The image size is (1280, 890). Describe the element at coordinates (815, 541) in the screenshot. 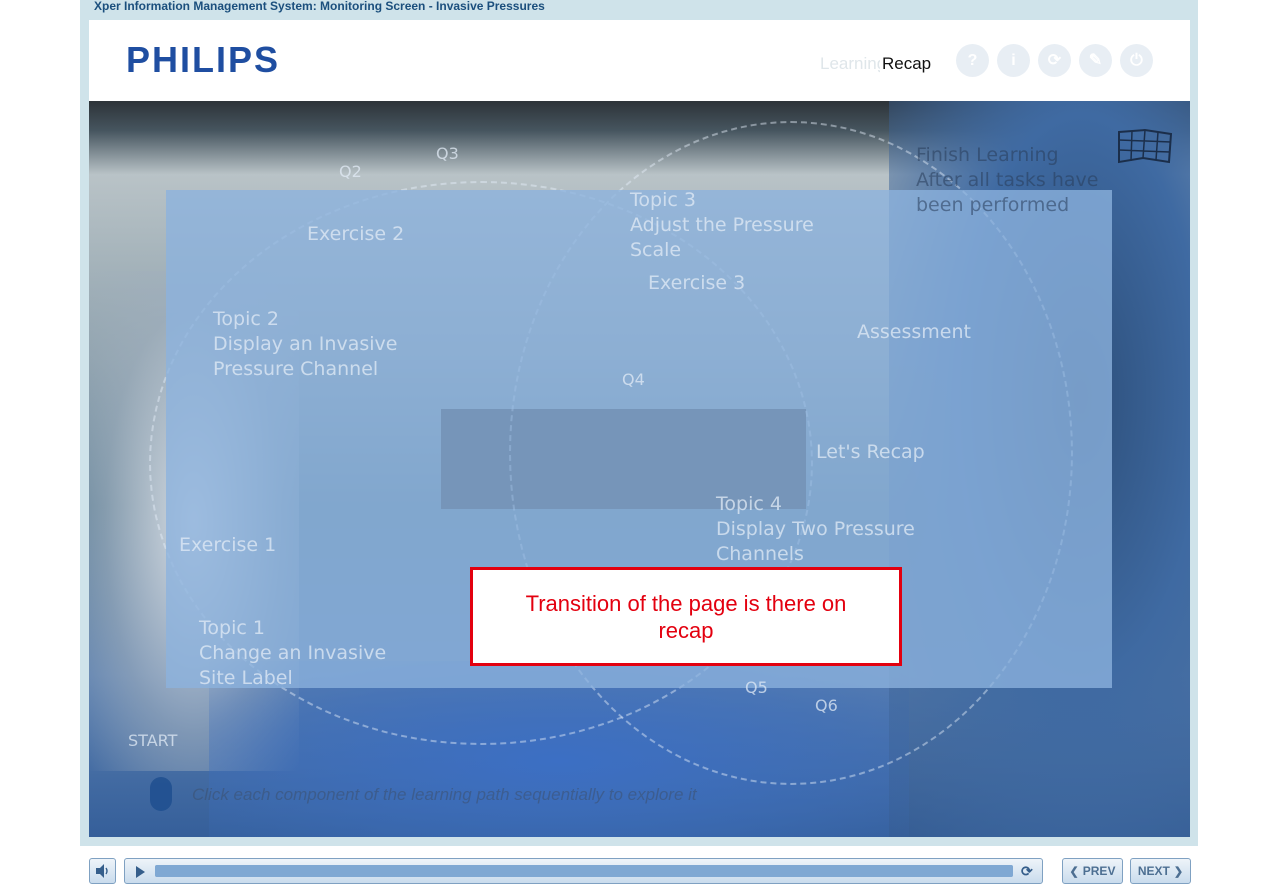

I see `path-topic-4-desc: Display Two Pressure Channels` at that location.